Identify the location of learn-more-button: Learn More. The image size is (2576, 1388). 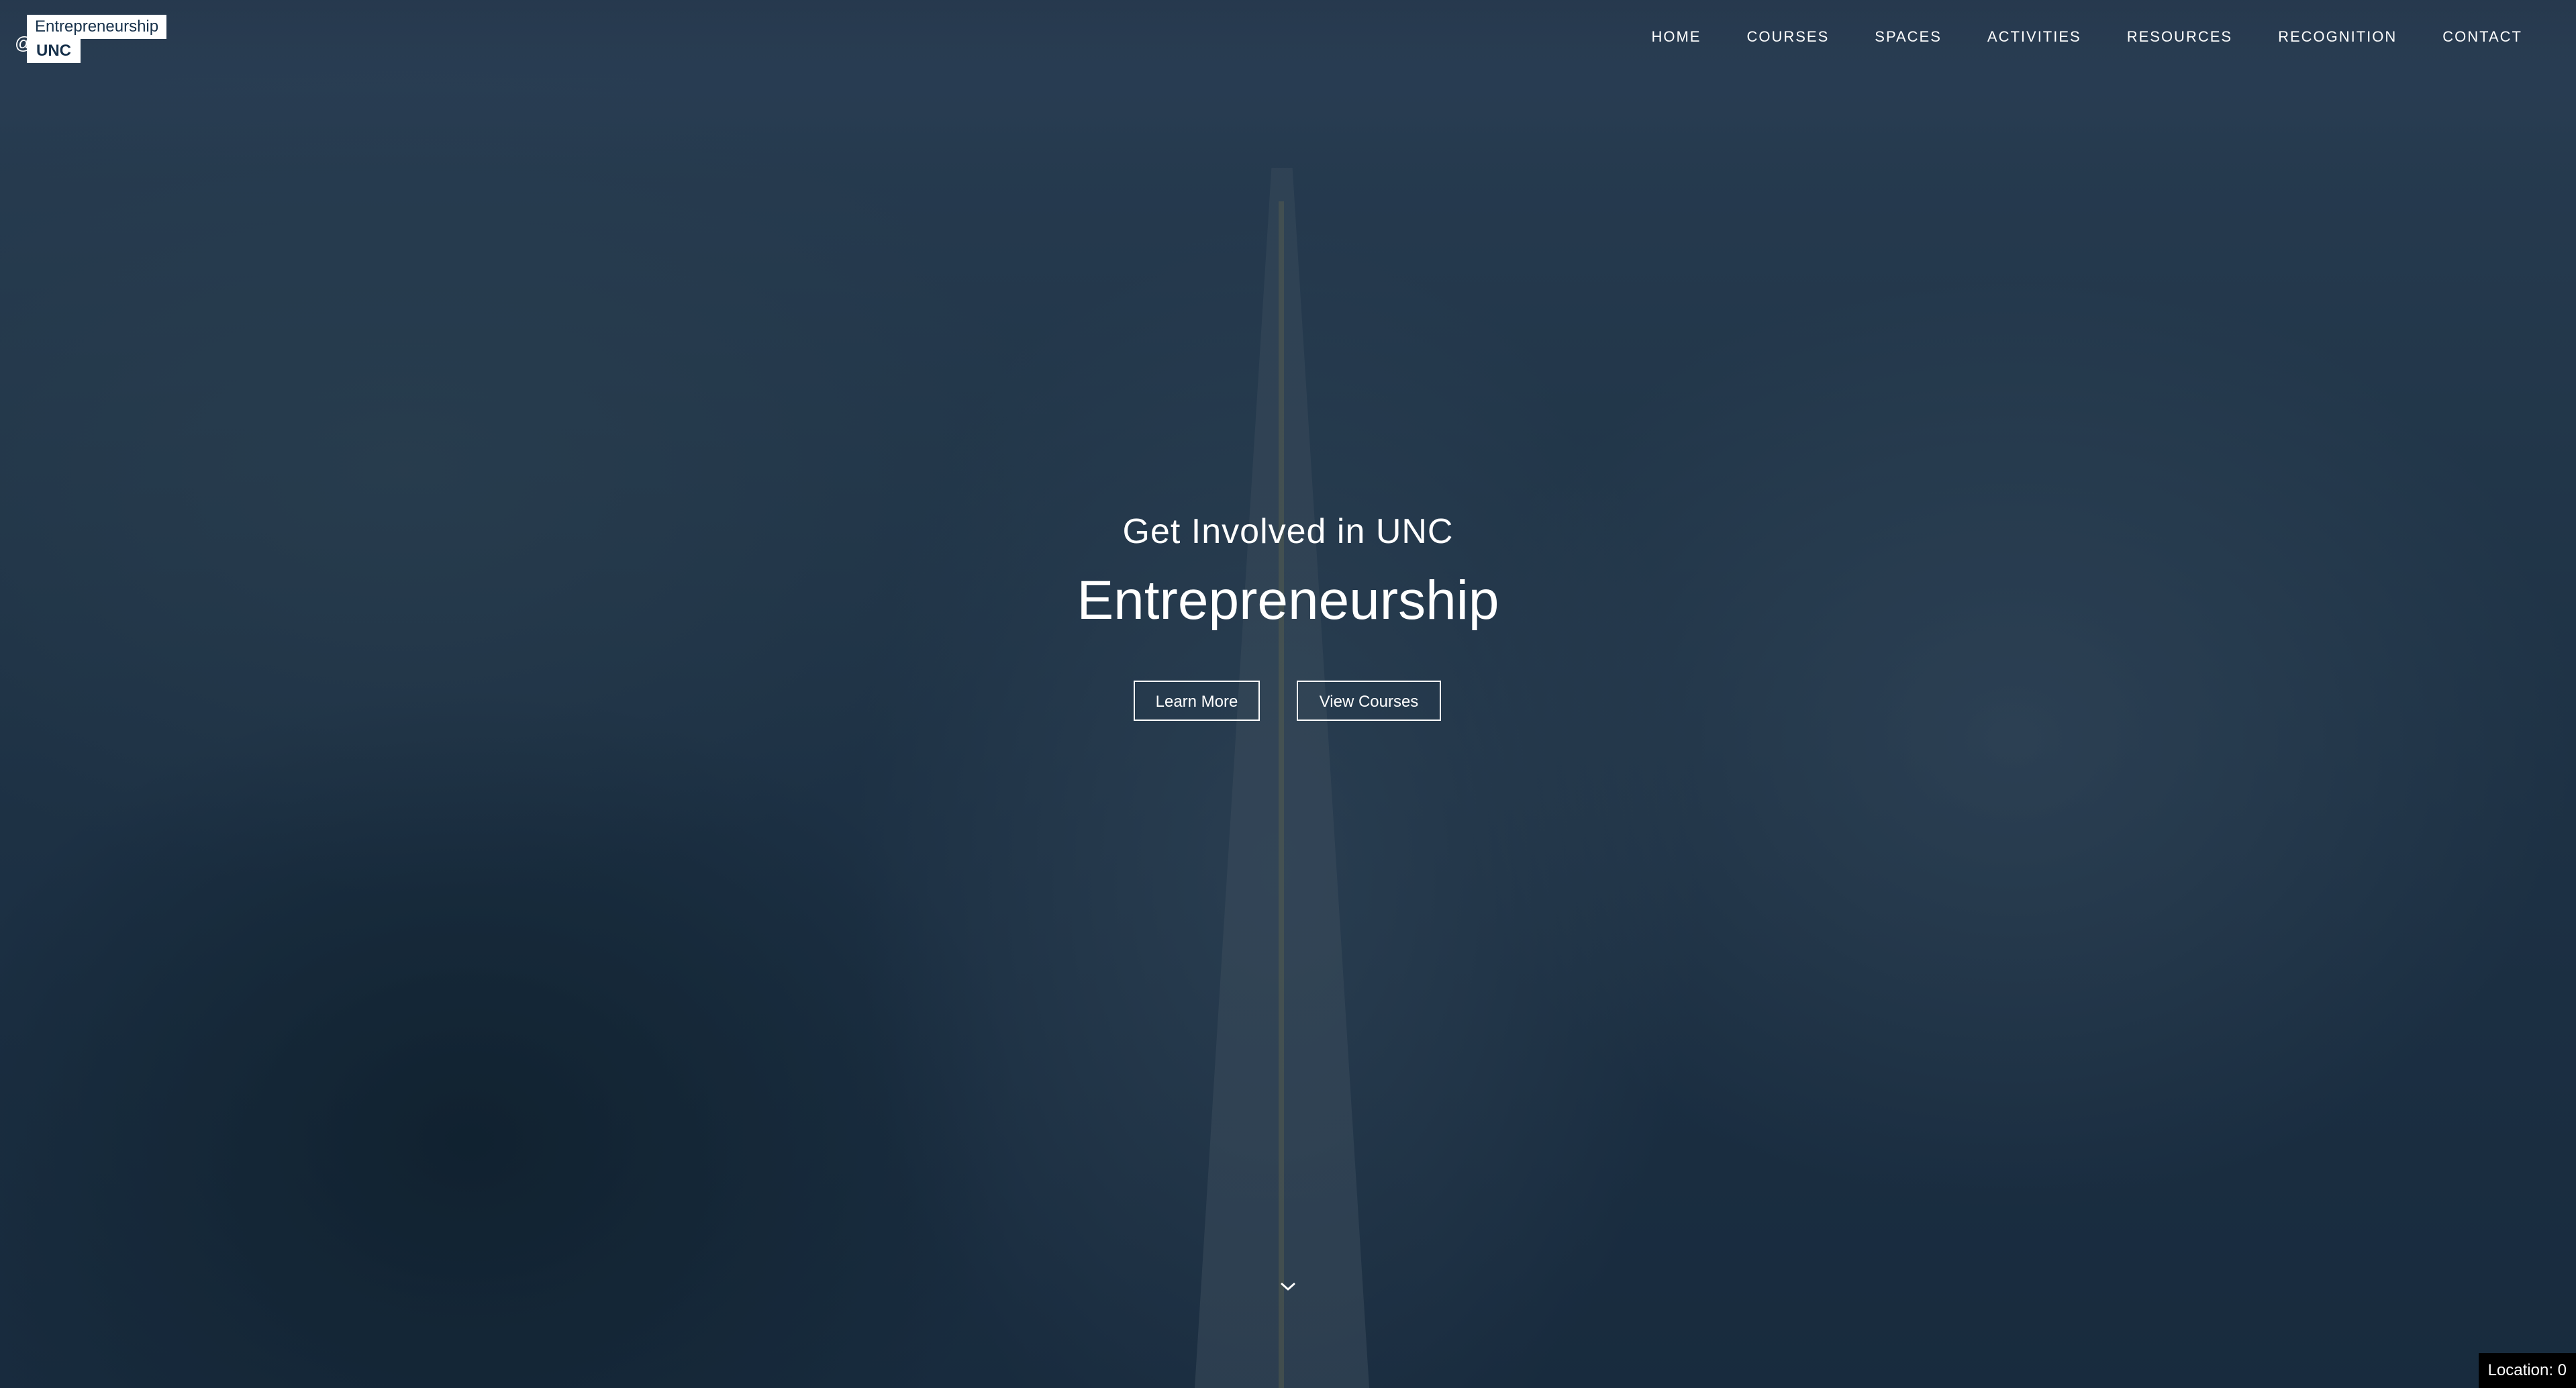
(1197, 701).